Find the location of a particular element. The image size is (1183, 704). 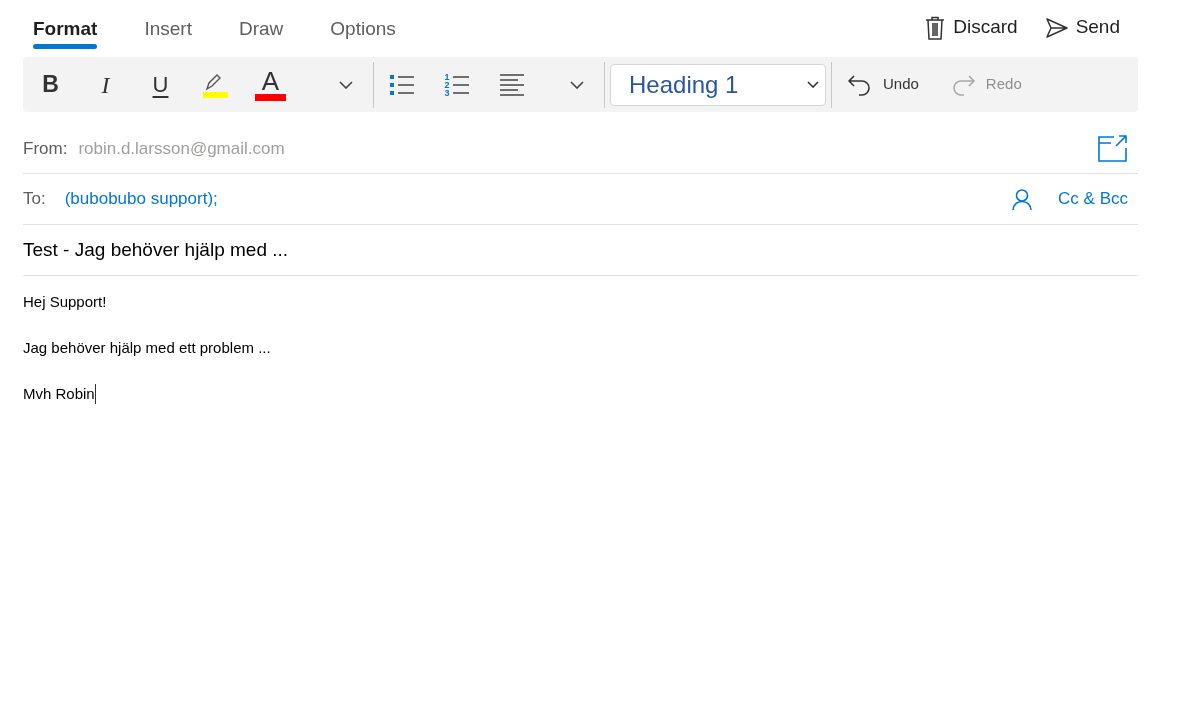

tab: Insert is located at coordinates (168, 28).